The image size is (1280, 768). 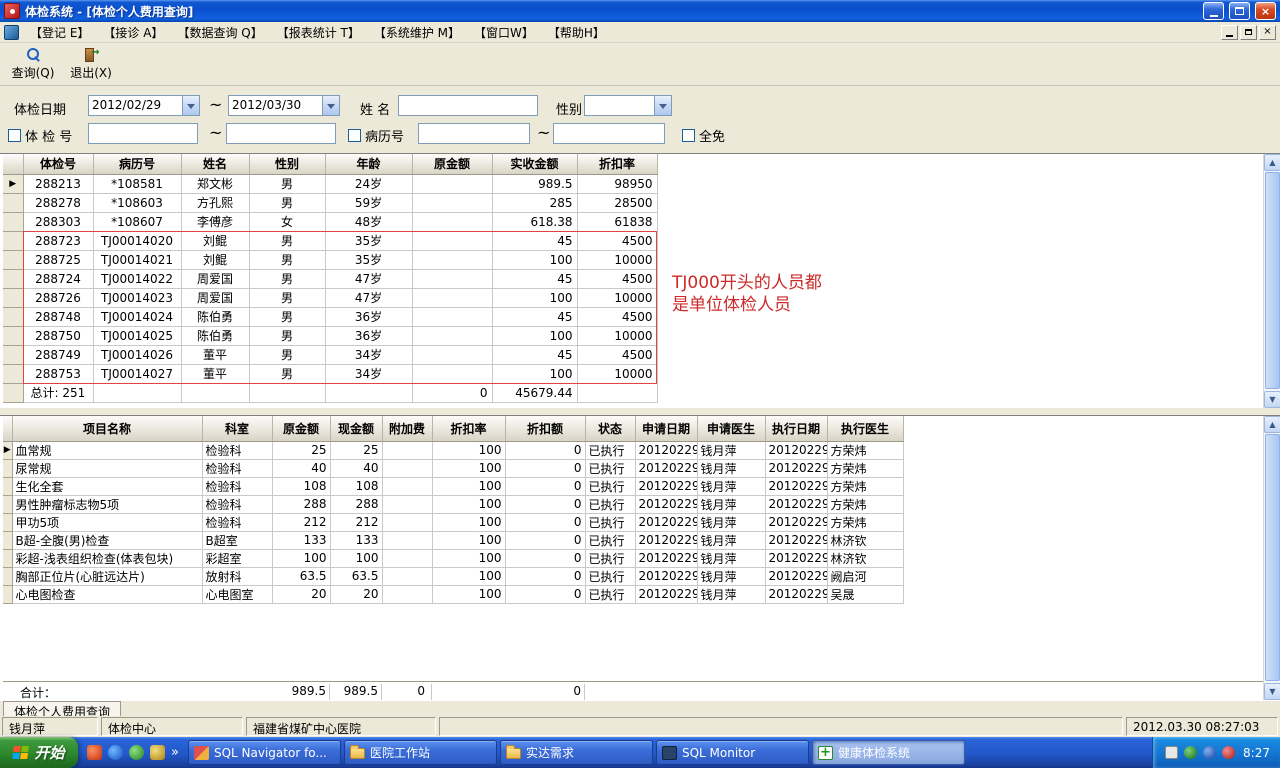 I want to click on cell: TJ00014024, so click(x=137, y=317).